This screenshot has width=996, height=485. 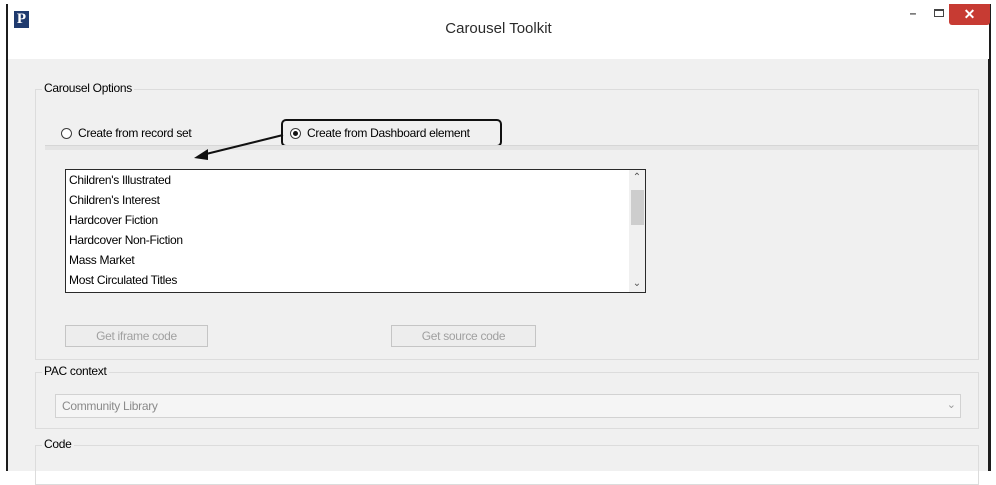 What do you see at coordinates (355, 180) in the screenshot?
I see `list-item: Children's Illustrated` at bounding box center [355, 180].